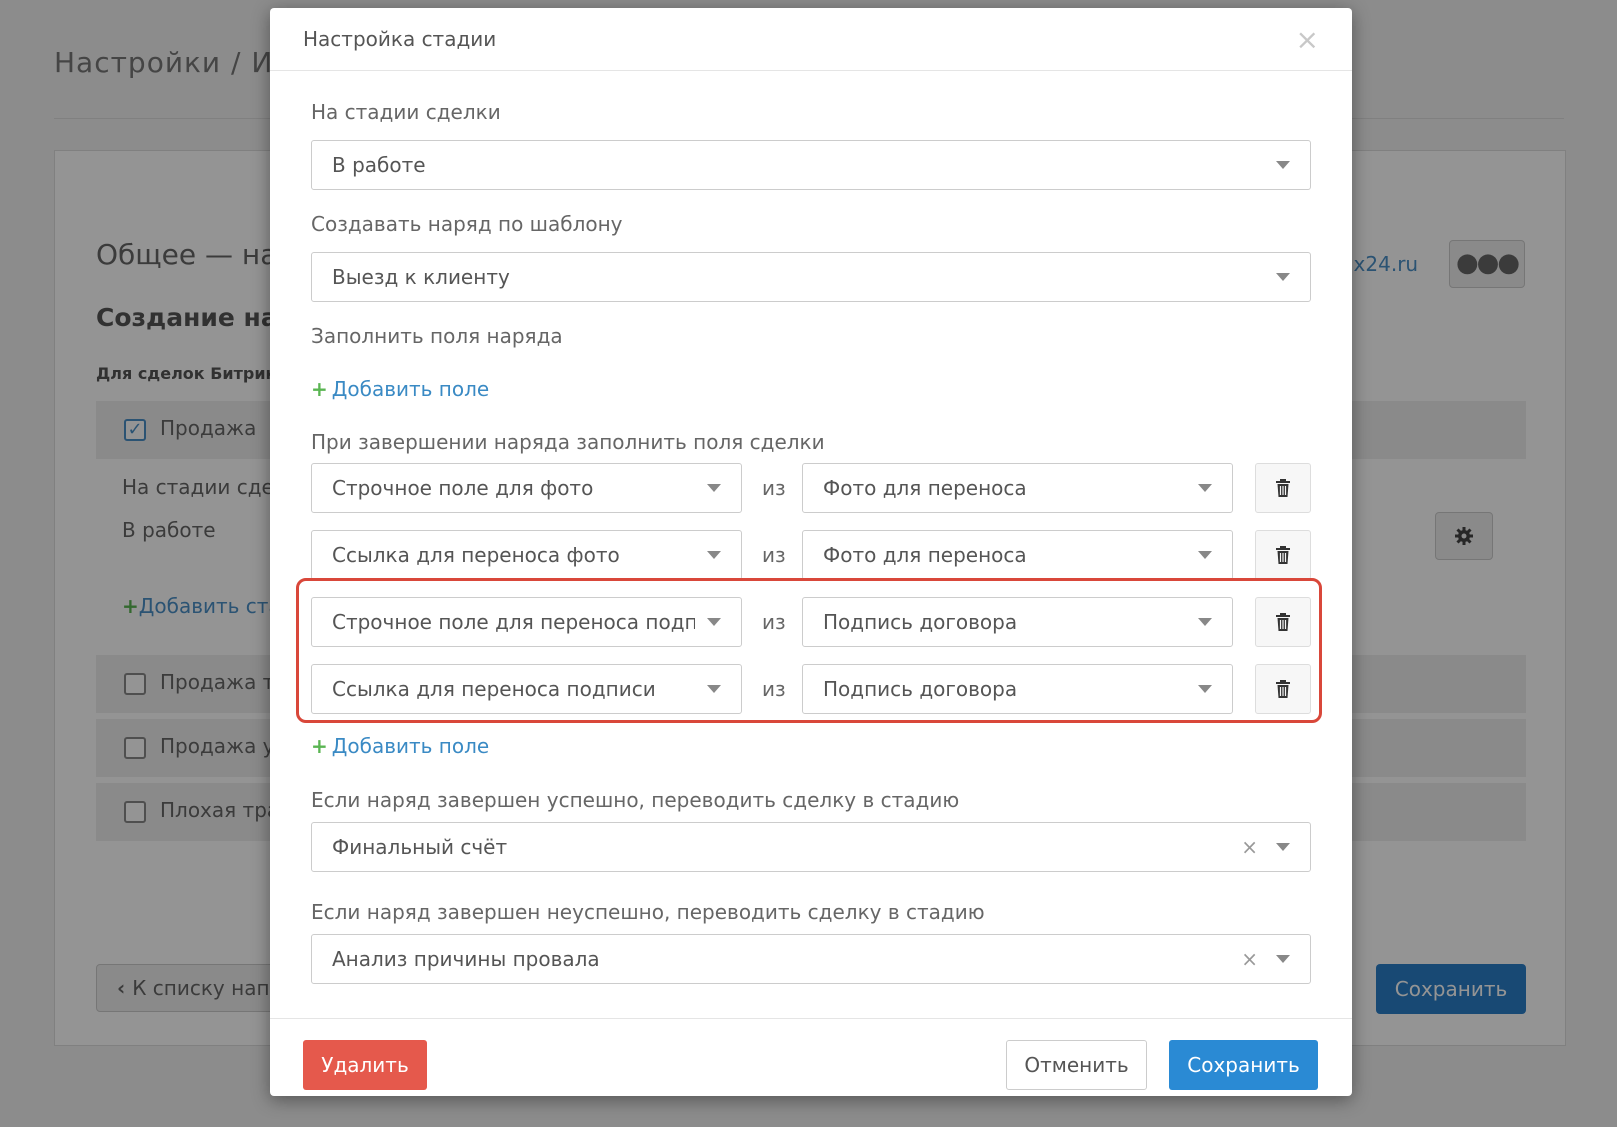  I want to click on target-field-value: Строчное поле для фото, so click(463, 488).